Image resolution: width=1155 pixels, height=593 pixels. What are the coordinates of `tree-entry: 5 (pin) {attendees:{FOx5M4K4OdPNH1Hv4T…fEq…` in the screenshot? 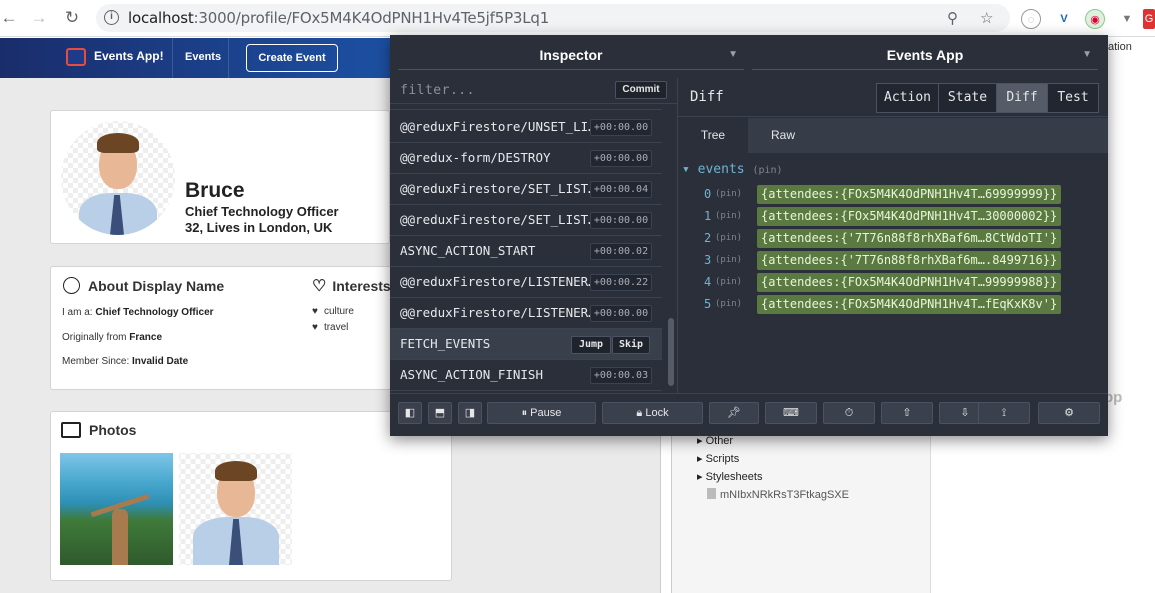 It's located at (893, 304).